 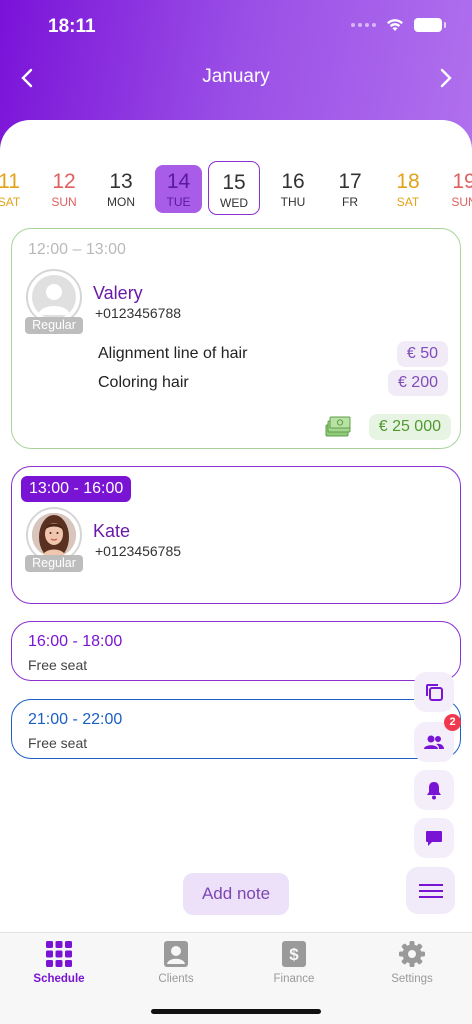 I want to click on client-phone: +0123456785, so click(x=138, y=551).